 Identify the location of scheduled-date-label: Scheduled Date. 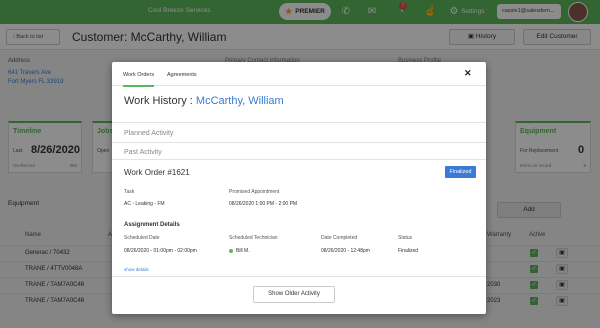
(142, 238).